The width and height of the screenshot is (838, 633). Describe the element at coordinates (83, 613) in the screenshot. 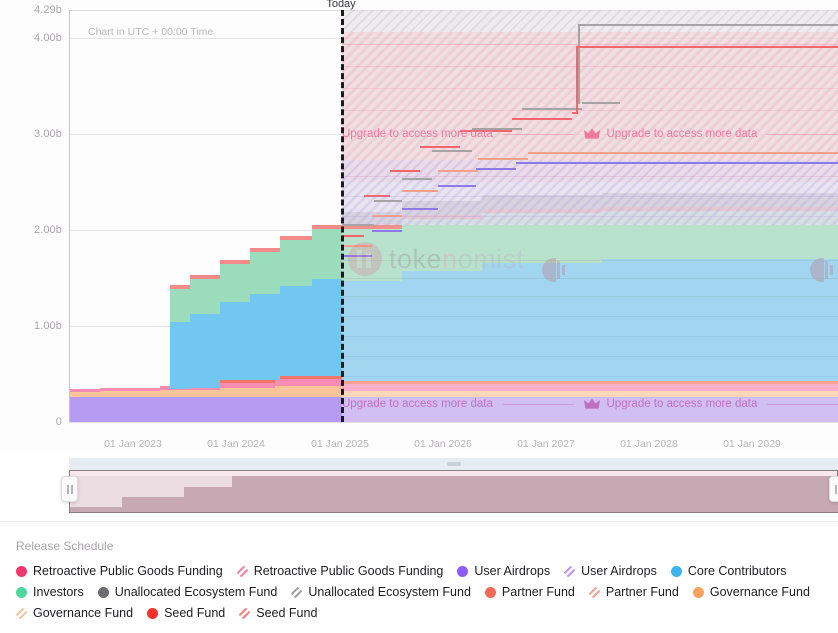

I see `legend-item-label: Governance Fund` at that location.